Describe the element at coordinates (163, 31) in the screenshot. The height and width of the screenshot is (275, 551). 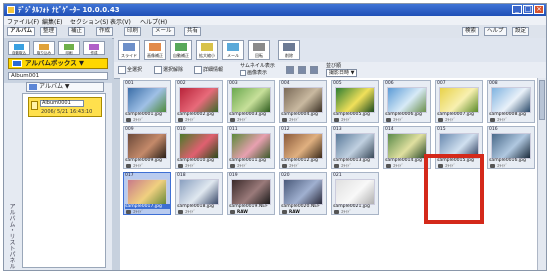
I see `tab-mail: メール` at that location.